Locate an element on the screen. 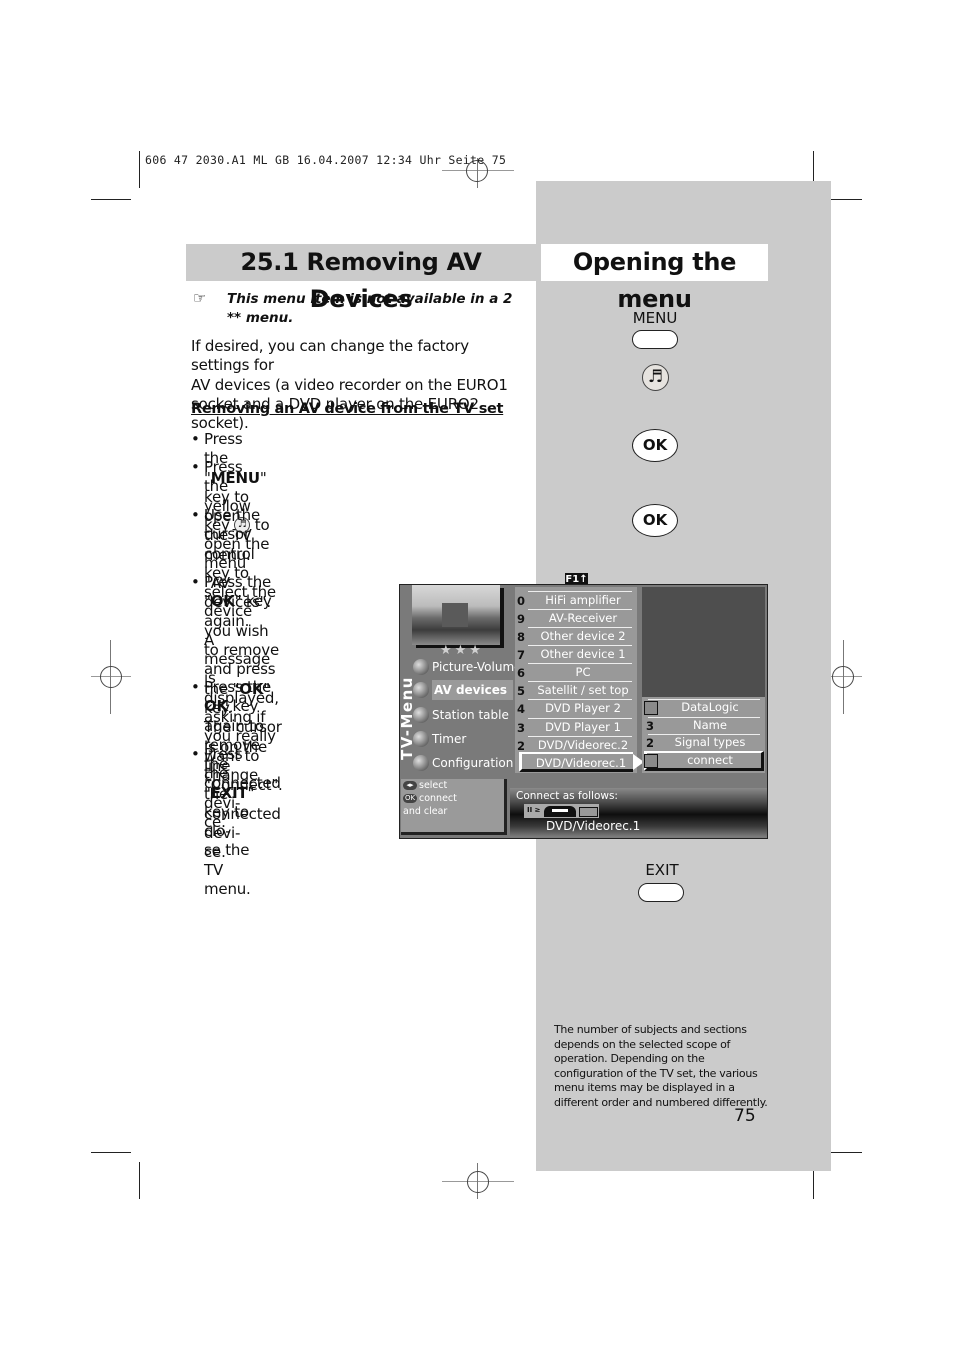 This screenshot has height=1351, width=954. connect-panel: Connect as follows: II ≥ DVD/Videorec.1 is located at coordinates (638, 812).